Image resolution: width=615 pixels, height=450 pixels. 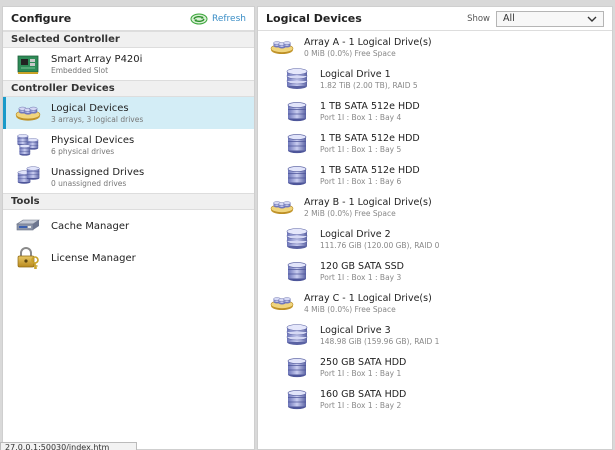 What do you see at coordinates (361, 405) in the screenshot?
I see `physical-drive-row-sub: Port 1I : Box 1 : Bay 2` at bounding box center [361, 405].